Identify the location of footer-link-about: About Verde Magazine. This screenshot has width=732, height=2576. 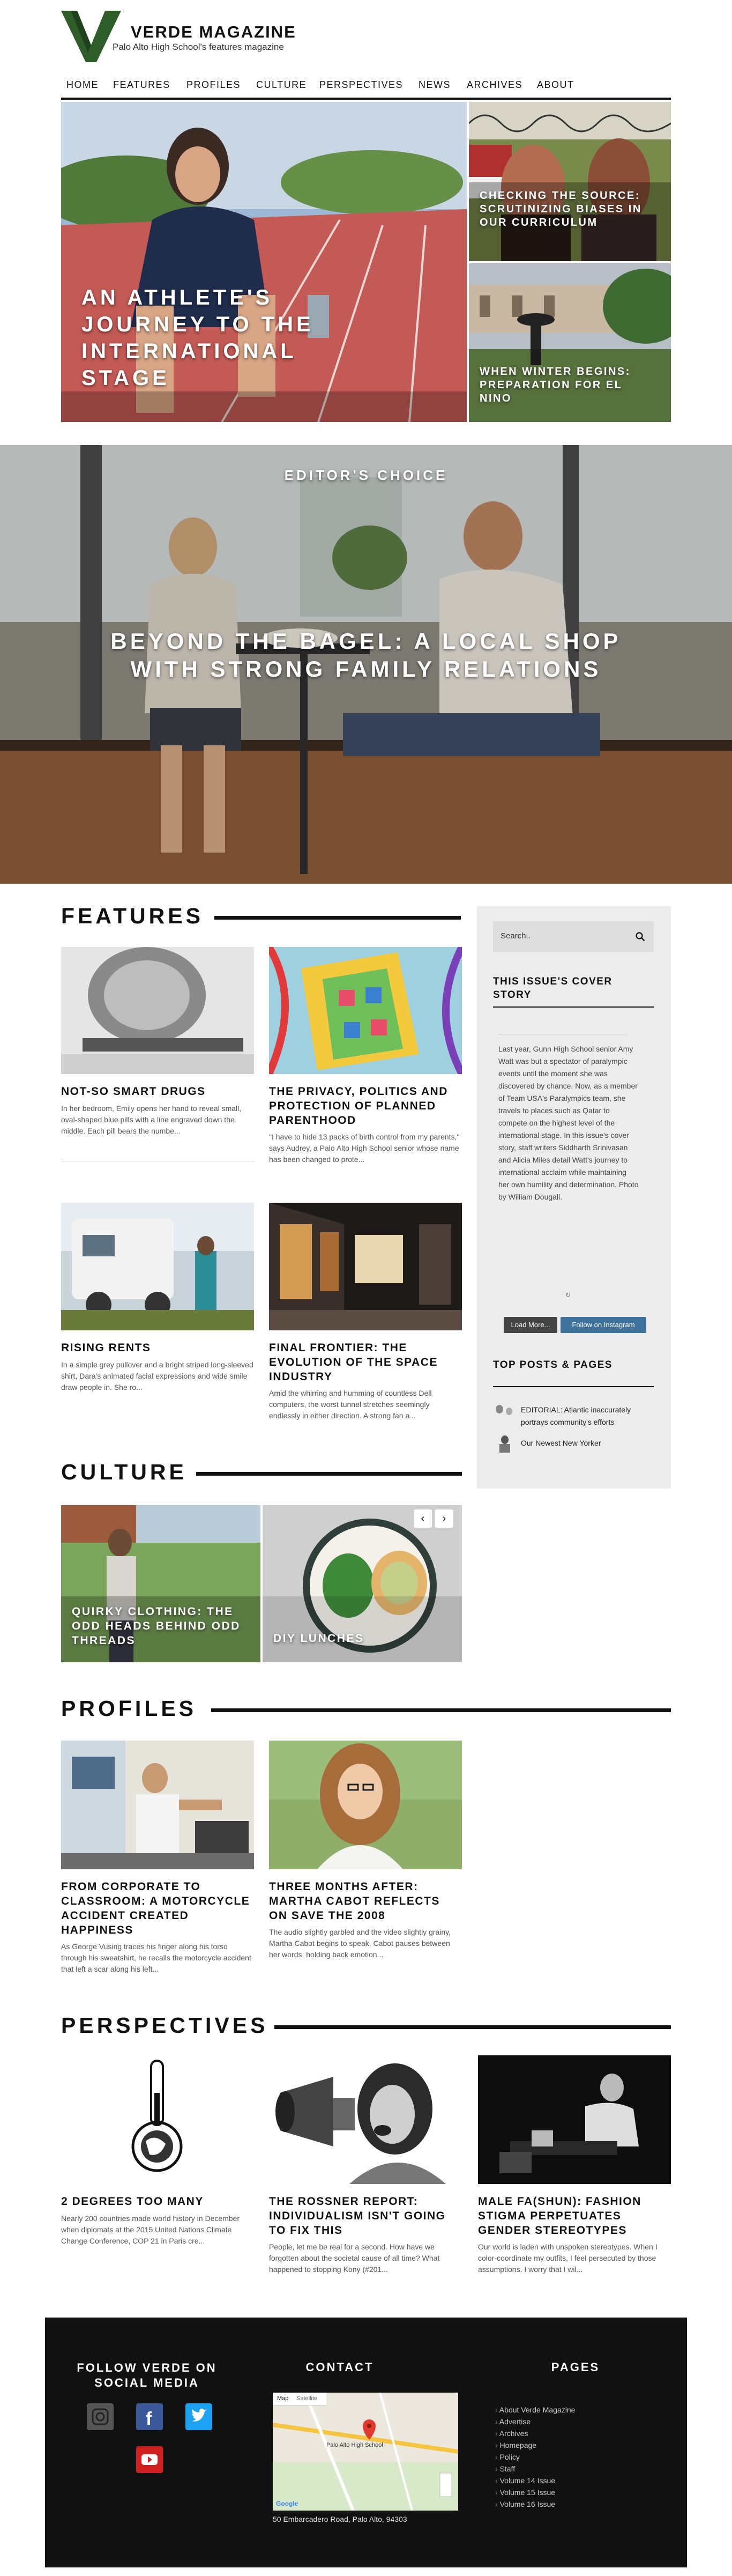
(535, 2409).